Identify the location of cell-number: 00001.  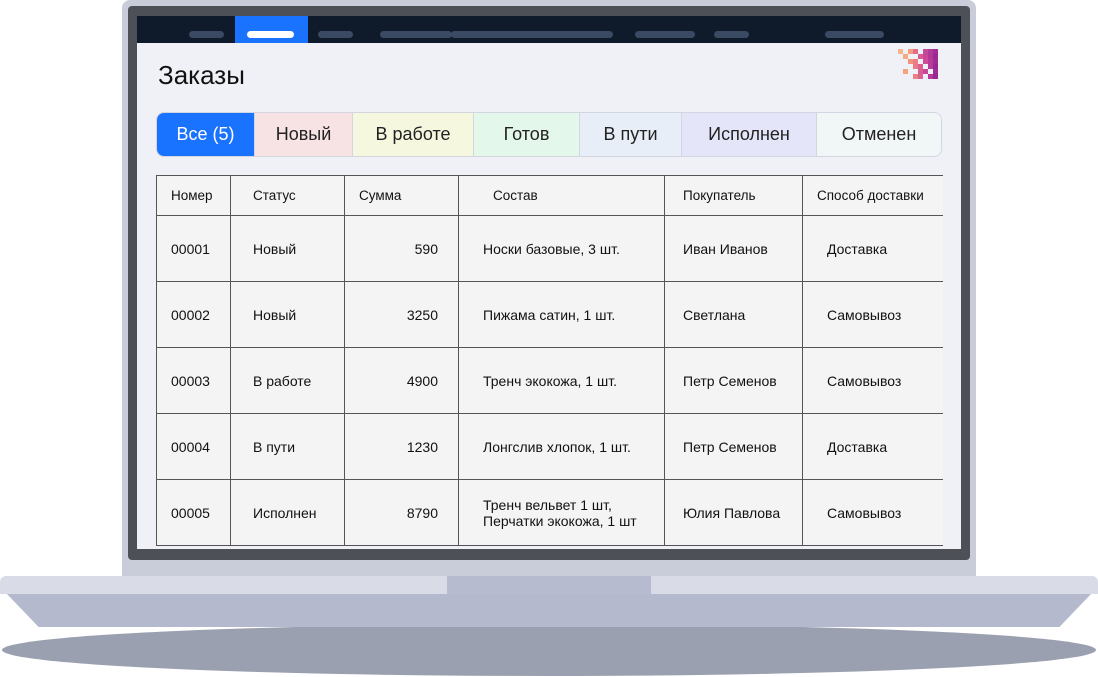
(193, 248).